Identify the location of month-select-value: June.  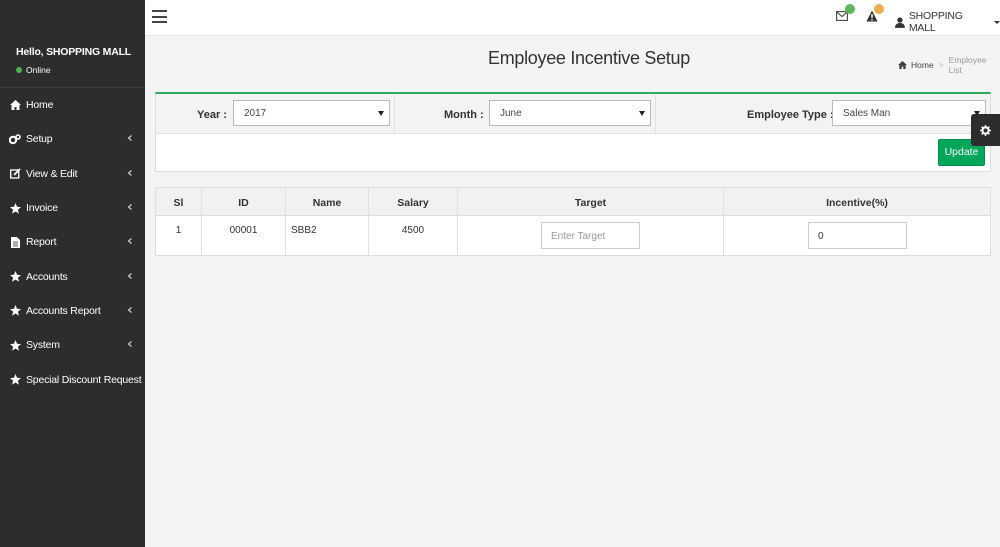
(511, 113).